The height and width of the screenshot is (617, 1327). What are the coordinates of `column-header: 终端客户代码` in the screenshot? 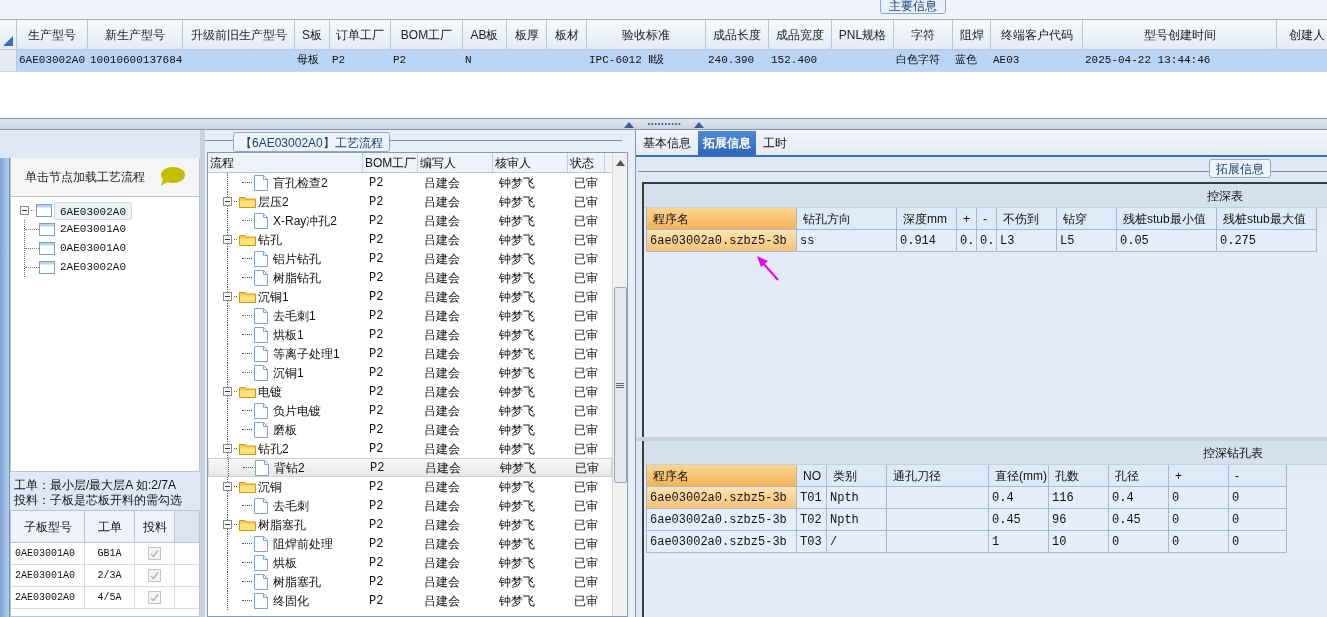 It's located at (1037, 34).